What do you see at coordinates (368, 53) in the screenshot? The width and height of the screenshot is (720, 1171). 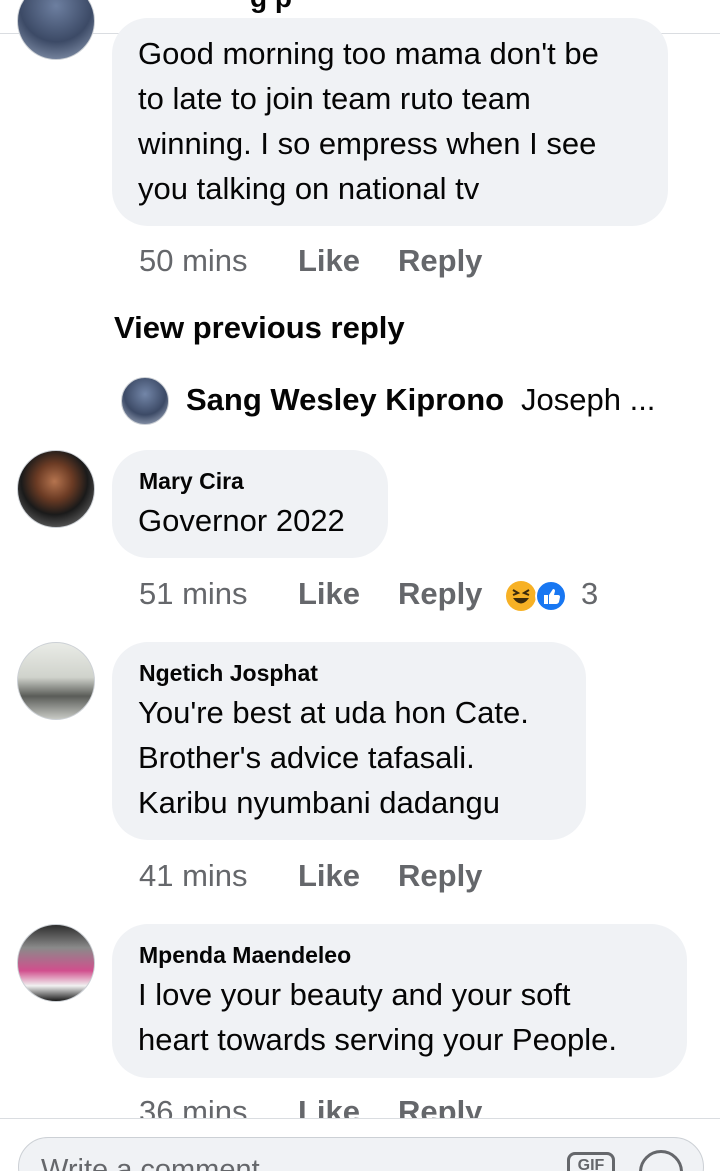 I see `comment-text: Good morning too mama don't be` at bounding box center [368, 53].